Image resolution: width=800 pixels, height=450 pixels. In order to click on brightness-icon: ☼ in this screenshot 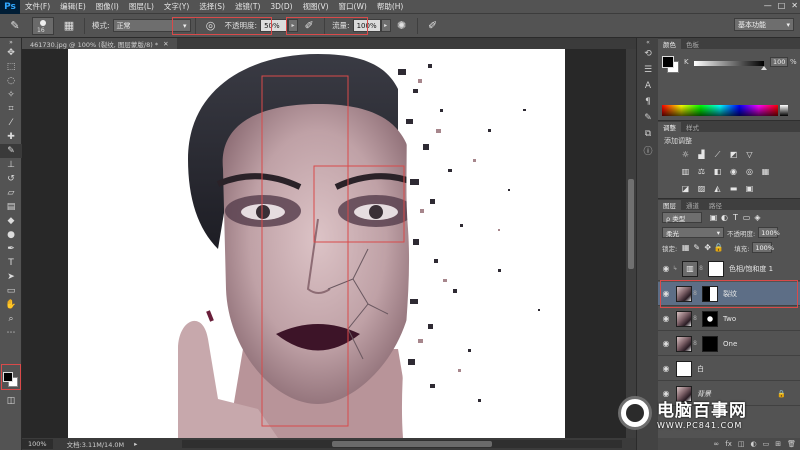, I will do `click(685, 154)`.